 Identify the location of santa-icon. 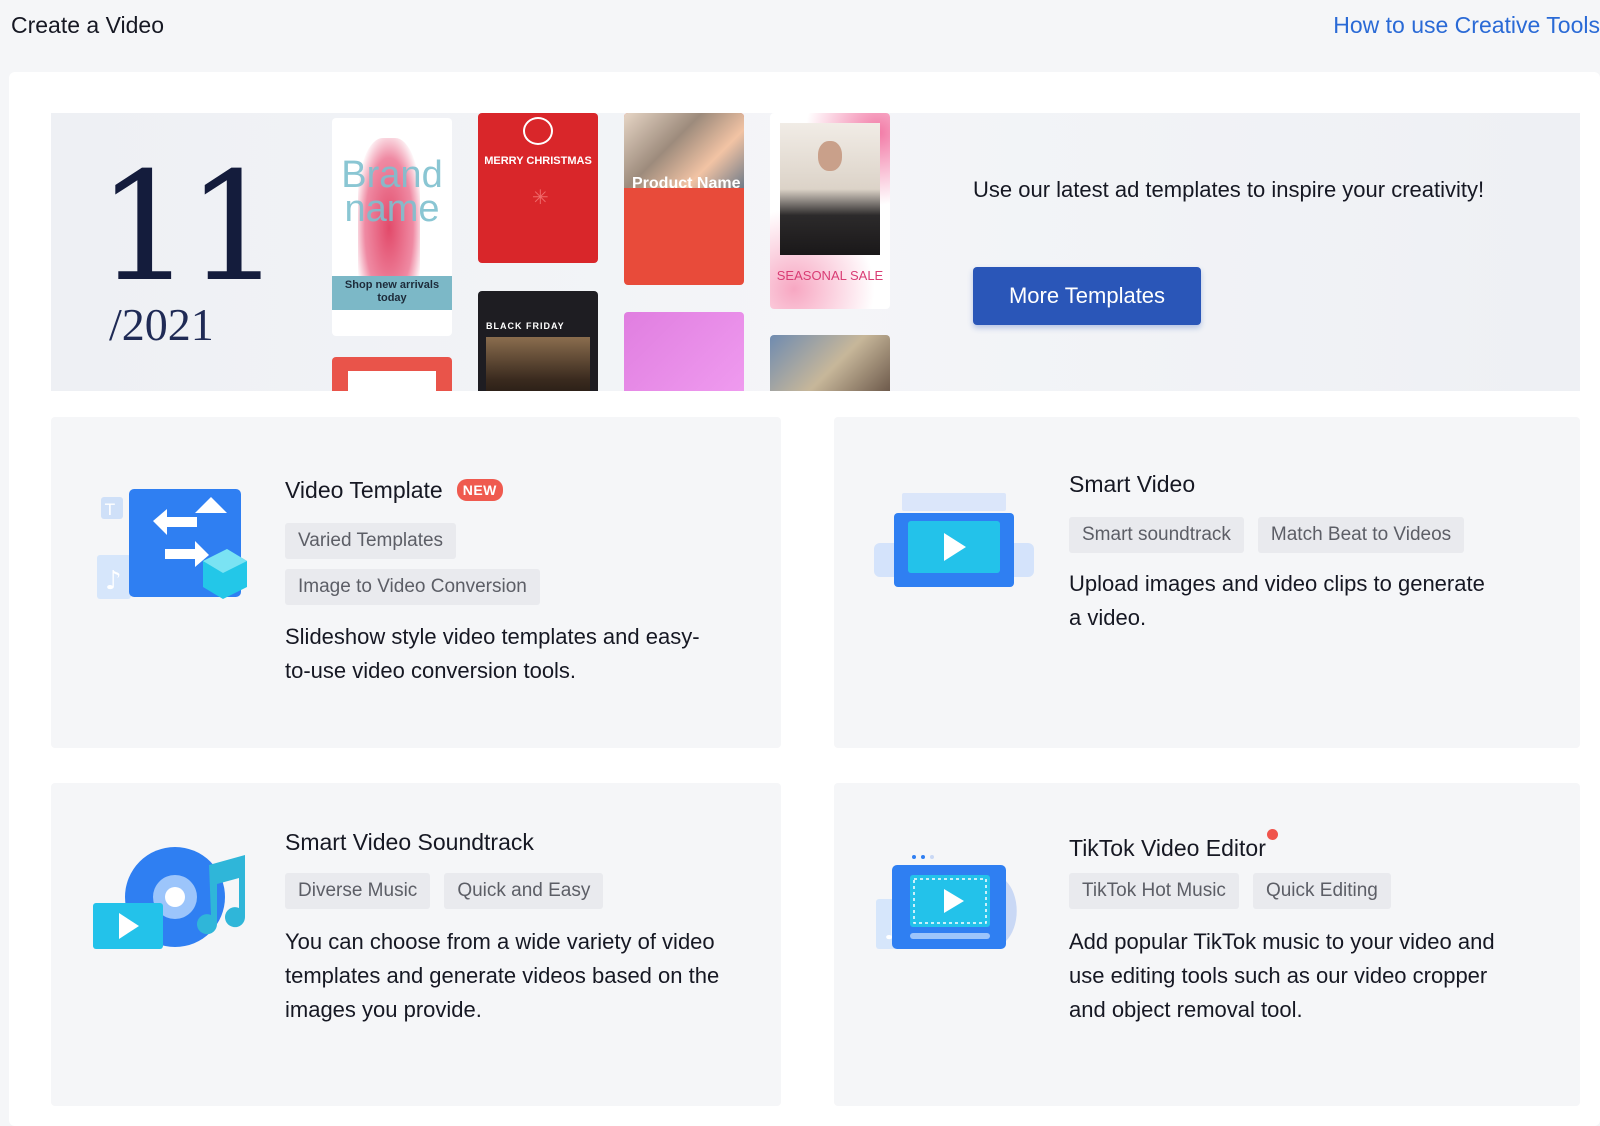
(538, 131).